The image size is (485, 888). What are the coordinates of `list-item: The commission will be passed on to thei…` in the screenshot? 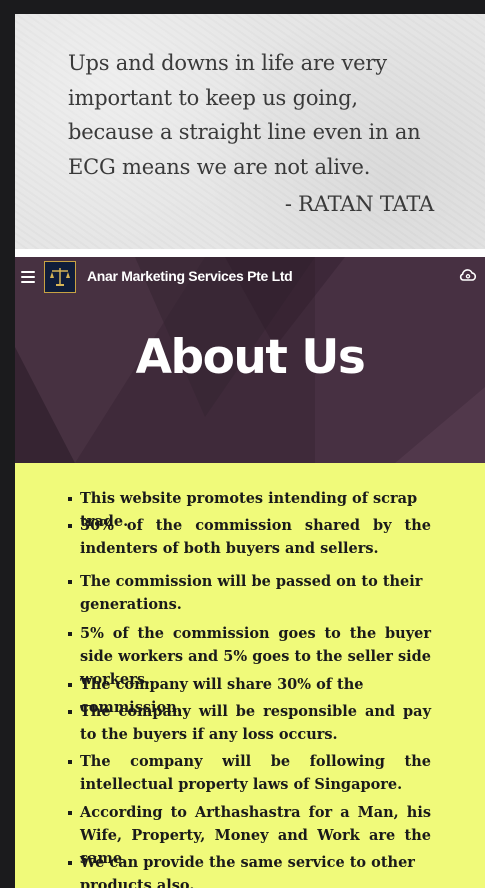 It's located at (251, 593).